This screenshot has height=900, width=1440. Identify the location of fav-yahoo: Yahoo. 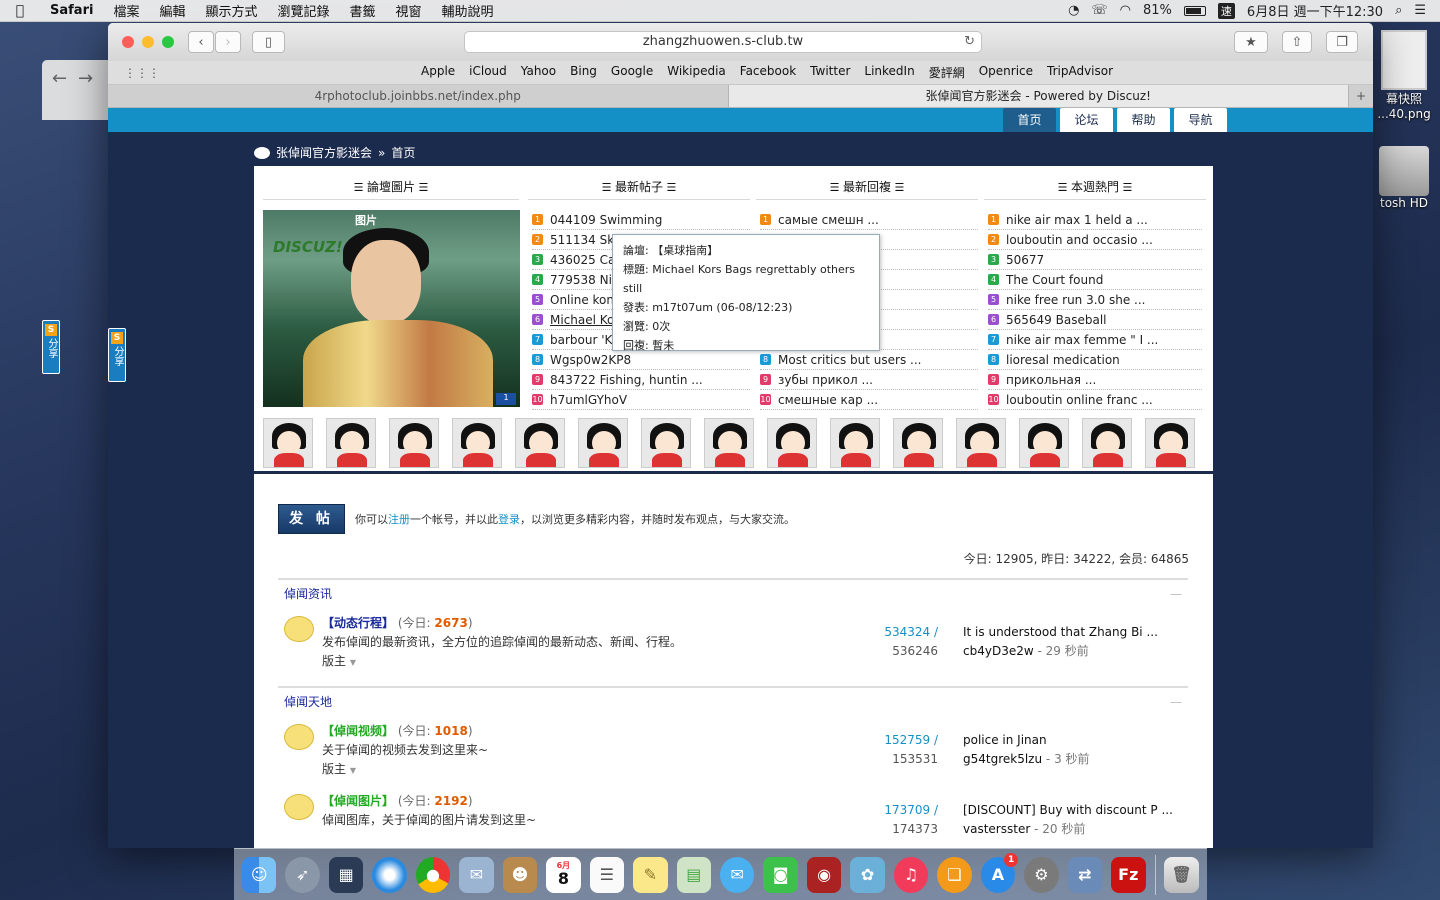
(538, 72).